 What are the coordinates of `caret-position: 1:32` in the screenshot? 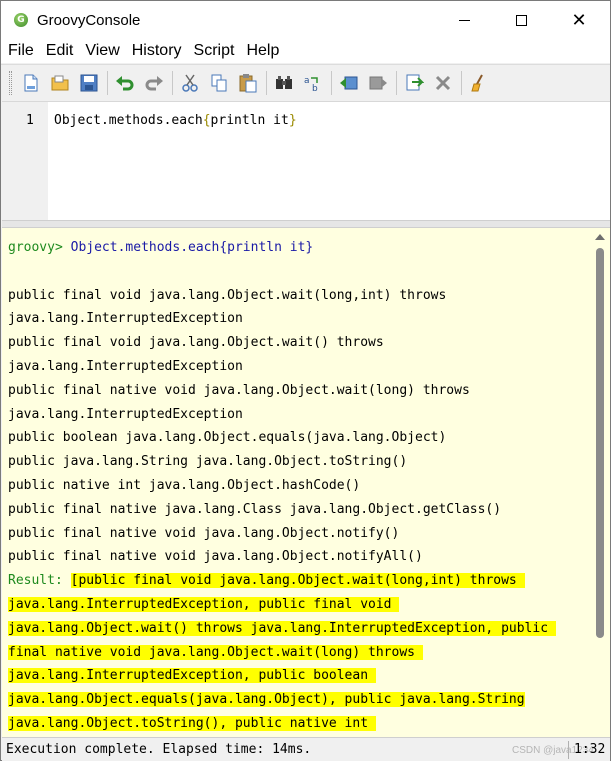 It's located at (590, 749).